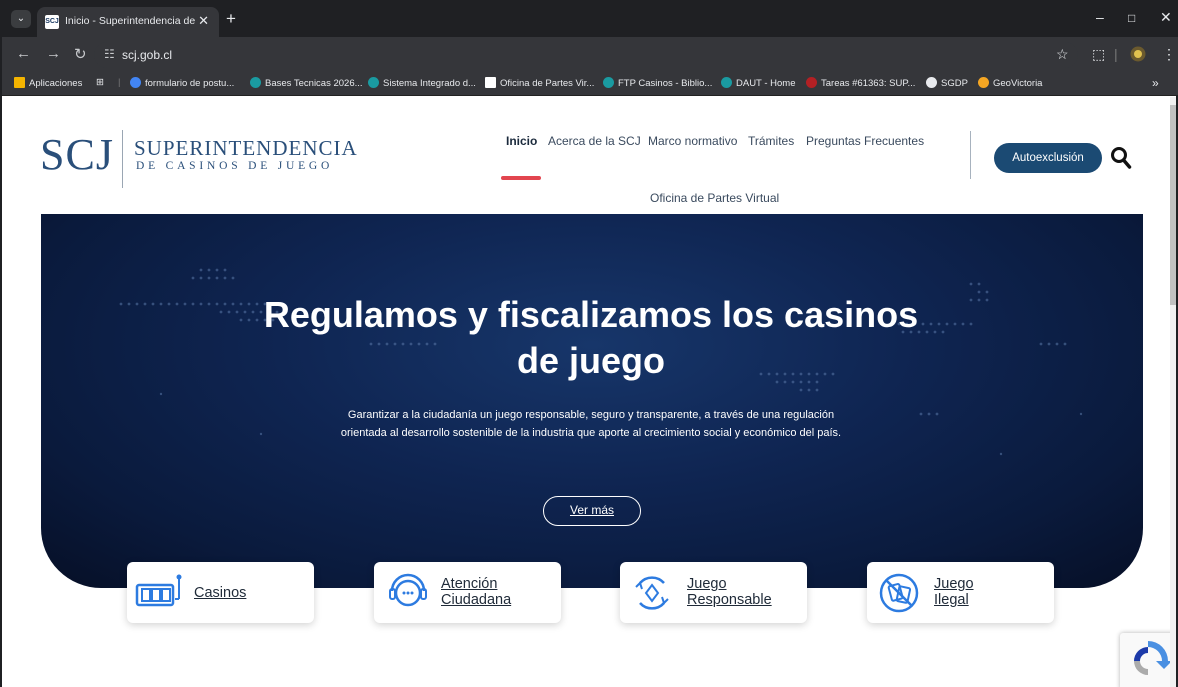 This screenshot has height=687, width=1178. What do you see at coordinates (1131, 18) in the screenshot?
I see `maximize-icon: □` at bounding box center [1131, 18].